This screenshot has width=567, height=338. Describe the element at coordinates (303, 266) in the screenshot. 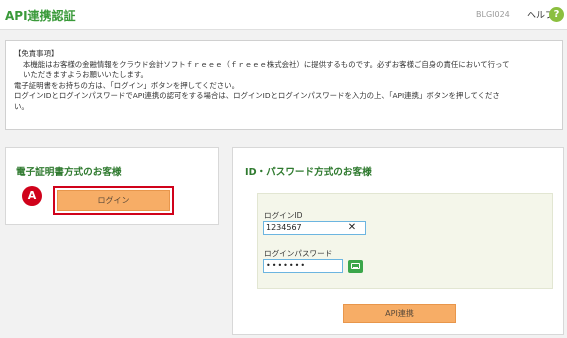

I see `password-input: •••••••` at that location.